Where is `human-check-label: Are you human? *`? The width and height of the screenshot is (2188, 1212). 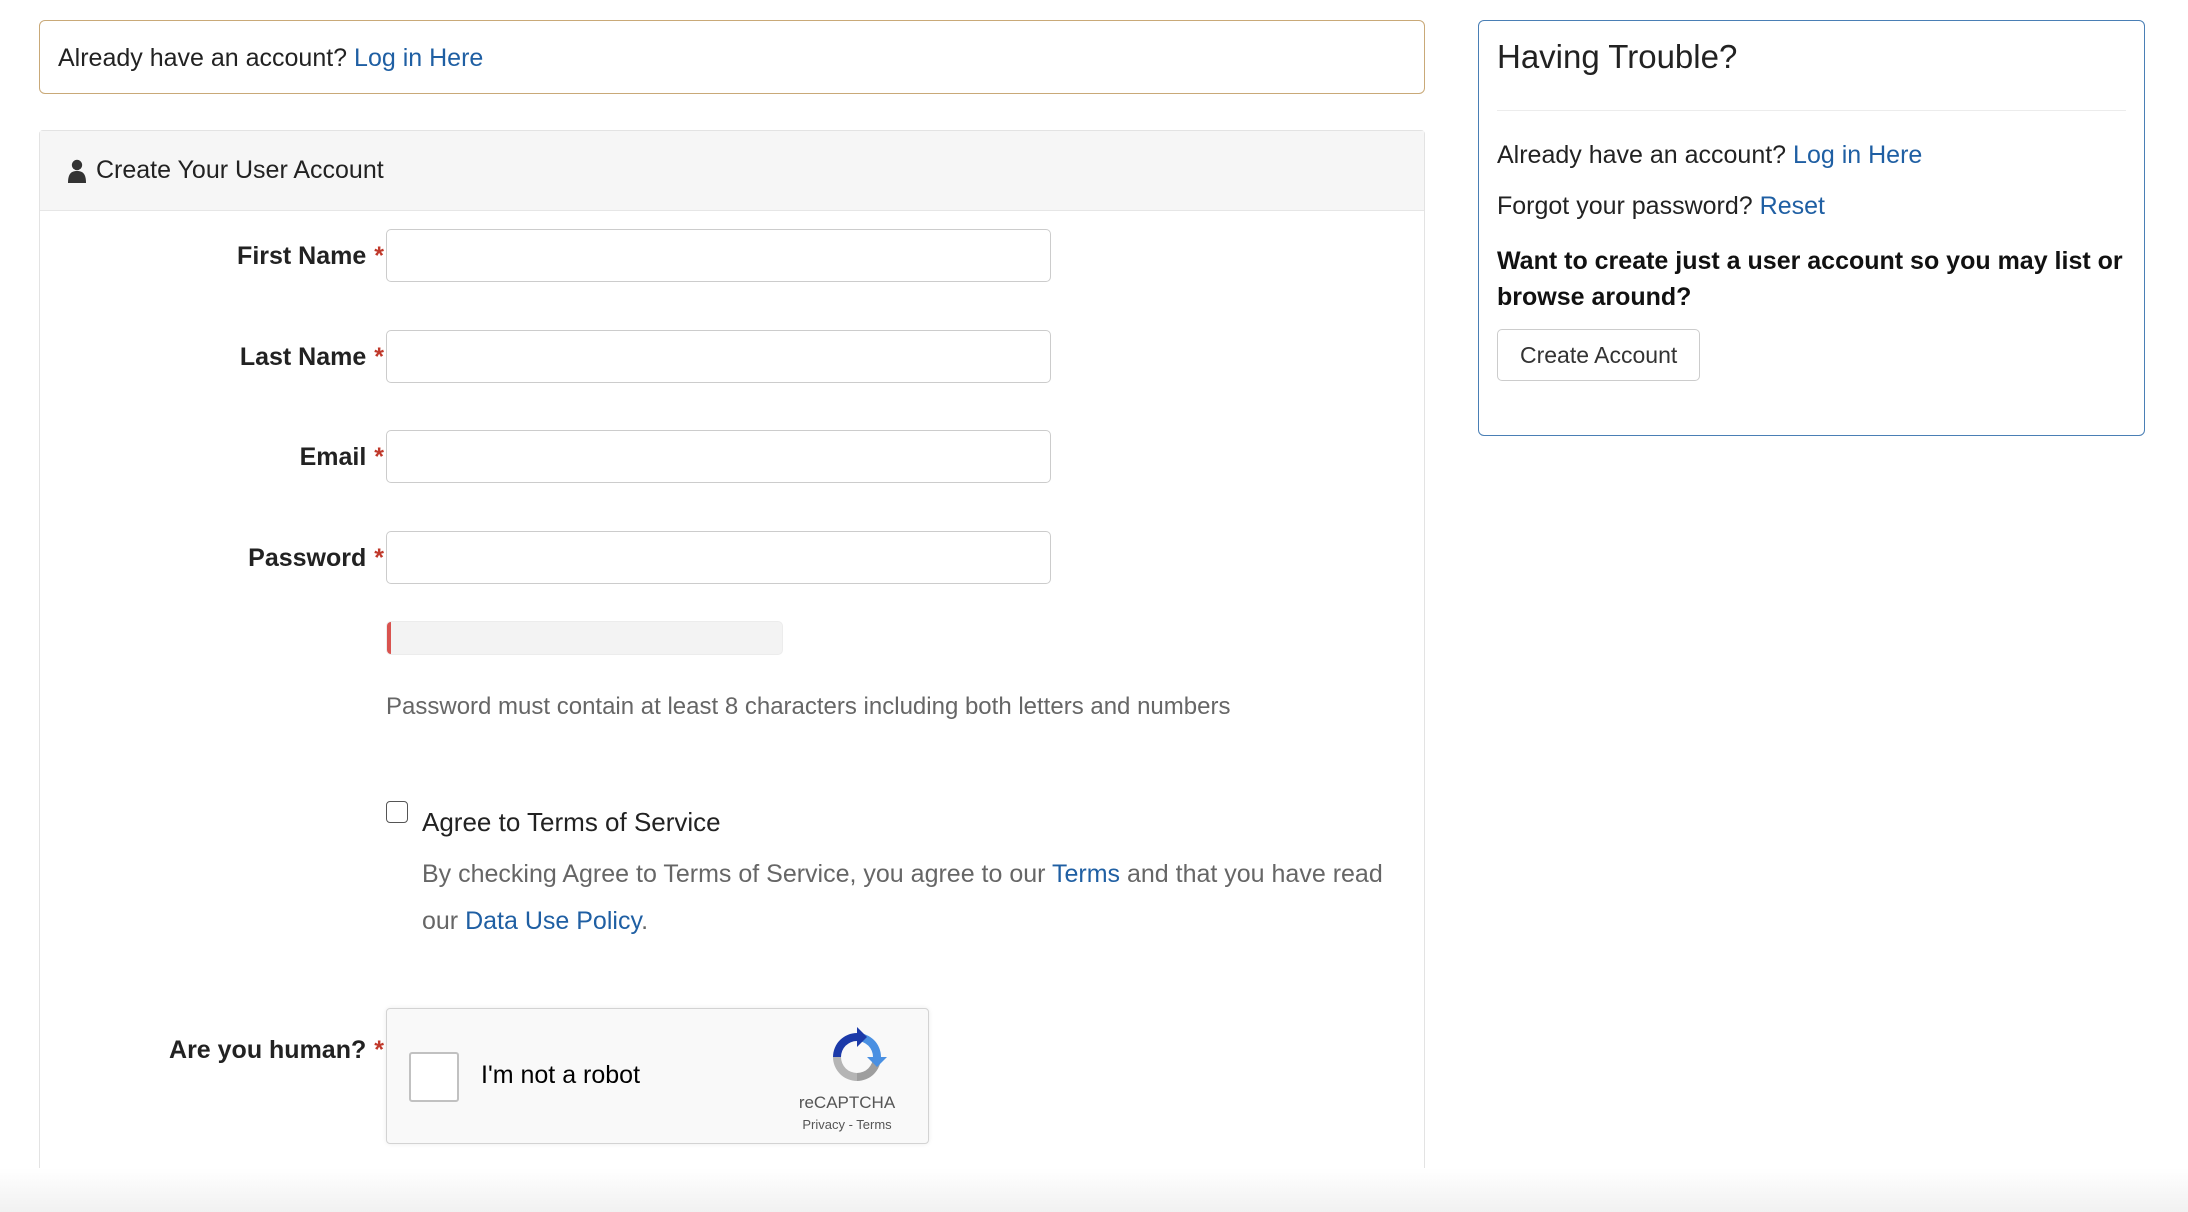
human-check-label: Are you human? * is located at coordinates (276, 1050).